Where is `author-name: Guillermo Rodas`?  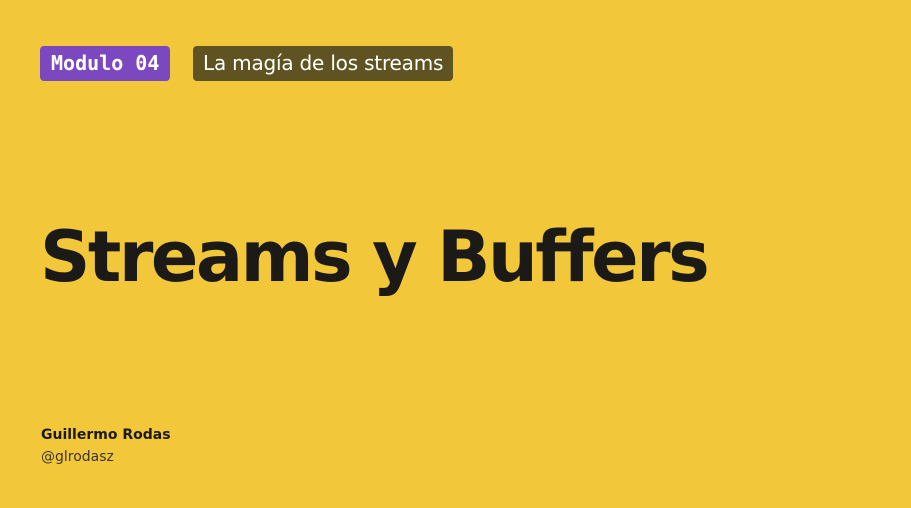
author-name: Guillermo Rodas is located at coordinates (106, 435).